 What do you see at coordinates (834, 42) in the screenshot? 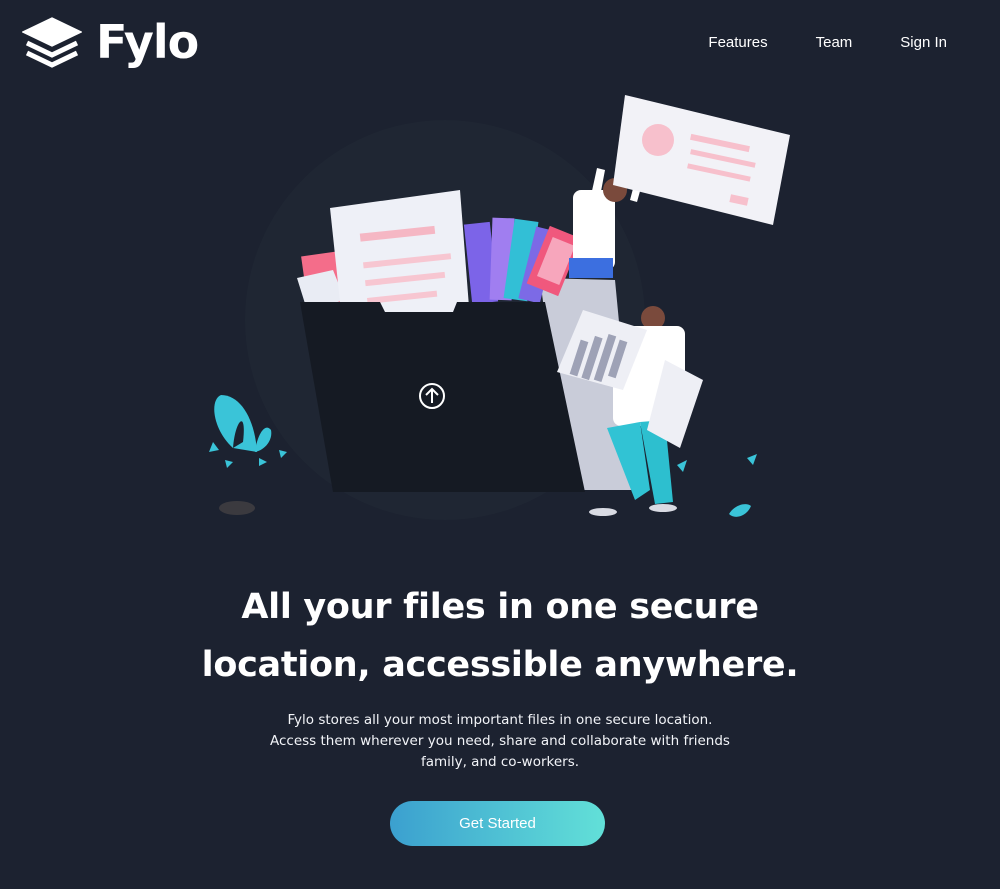
I see `nav-link-team: Team` at bounding box center [834, 42].